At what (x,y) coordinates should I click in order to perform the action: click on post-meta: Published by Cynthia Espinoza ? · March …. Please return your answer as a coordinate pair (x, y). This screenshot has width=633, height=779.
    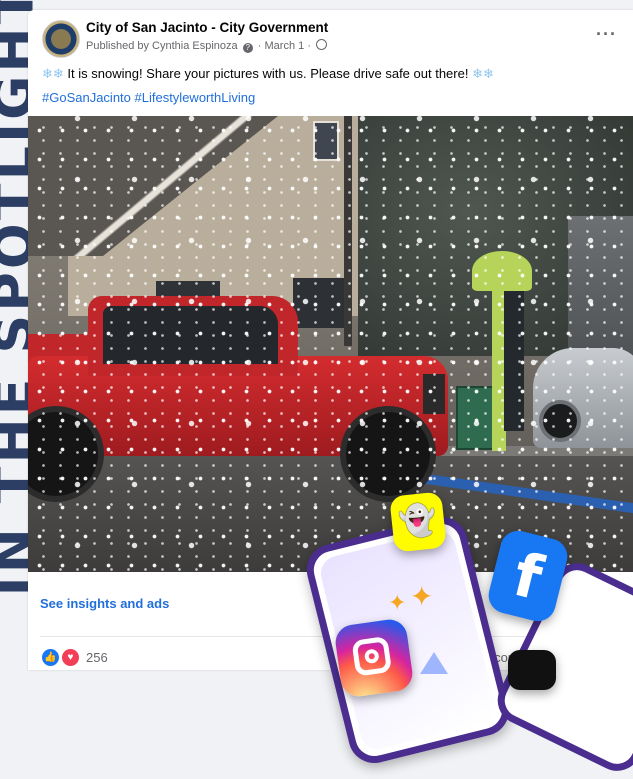
    Looking at the image, I should click on (207, 46).